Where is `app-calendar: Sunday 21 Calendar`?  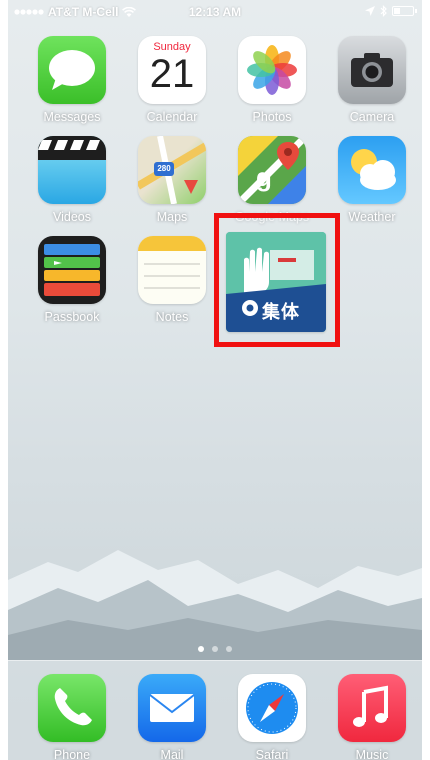 app-calendar: Sunday 21 Calendar is located at coordinates (172, 80).